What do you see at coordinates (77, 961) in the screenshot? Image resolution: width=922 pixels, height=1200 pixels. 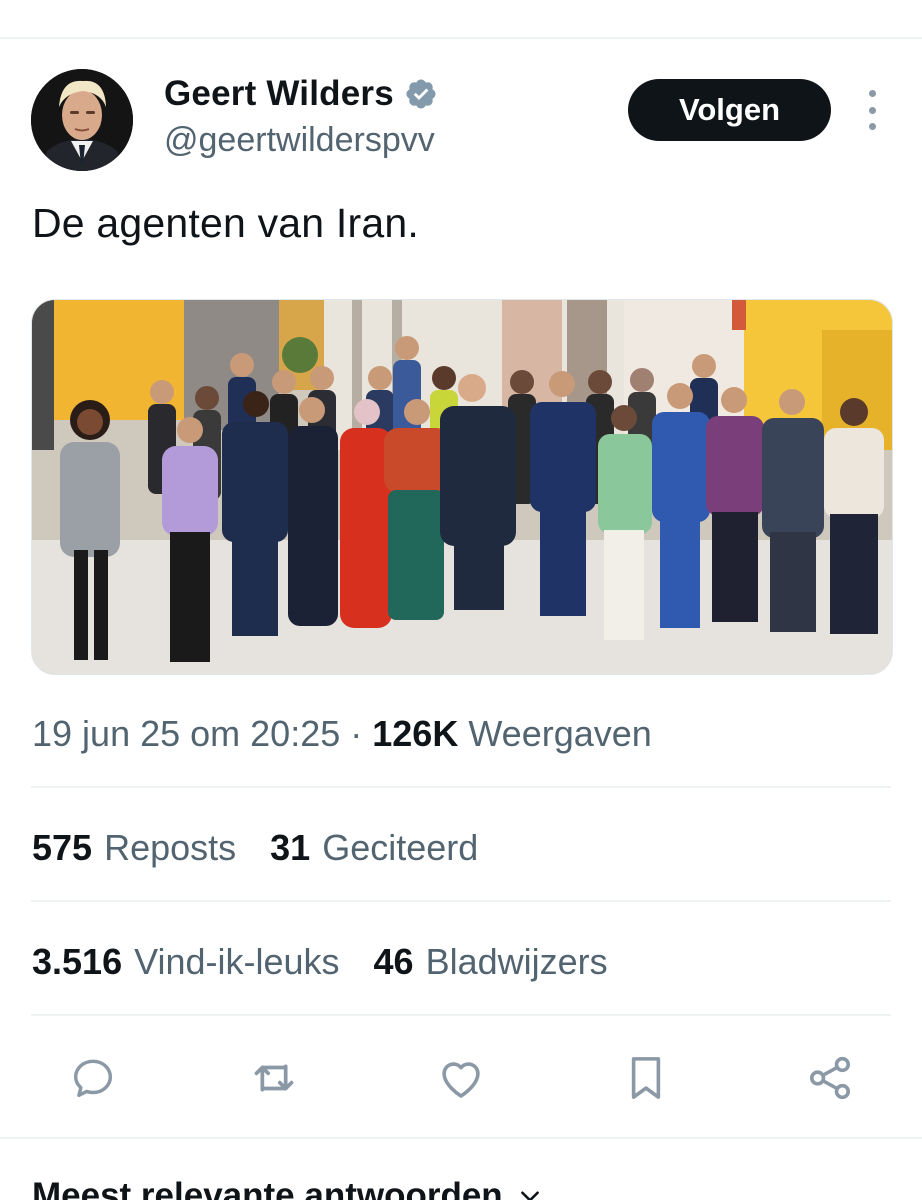 I see `likes-count: 3.516` at bounding box center [77, 961].